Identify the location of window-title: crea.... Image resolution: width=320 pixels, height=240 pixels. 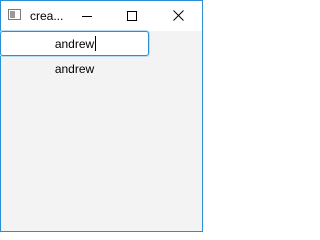
(47, 16).